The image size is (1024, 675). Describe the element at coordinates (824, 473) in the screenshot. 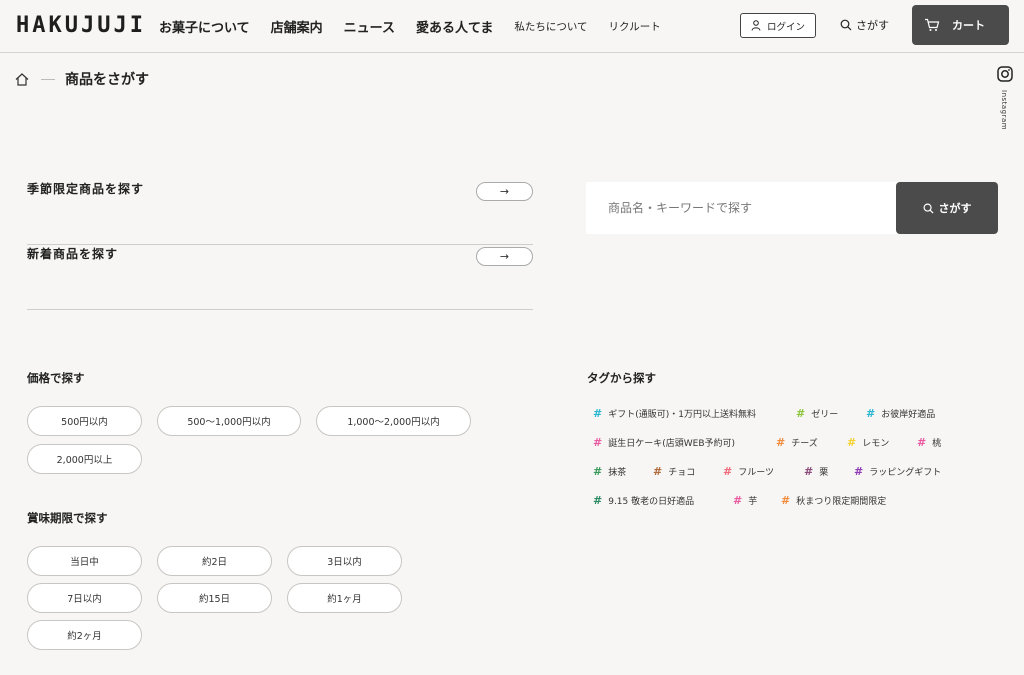

I see `tag-label: 栗` at that location.